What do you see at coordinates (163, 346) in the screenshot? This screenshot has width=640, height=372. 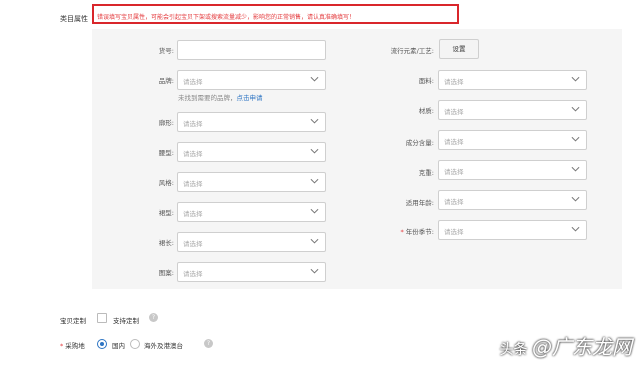 I see `radio-overseas-label: 海外及港澳台` at bounding box center [163, 346].